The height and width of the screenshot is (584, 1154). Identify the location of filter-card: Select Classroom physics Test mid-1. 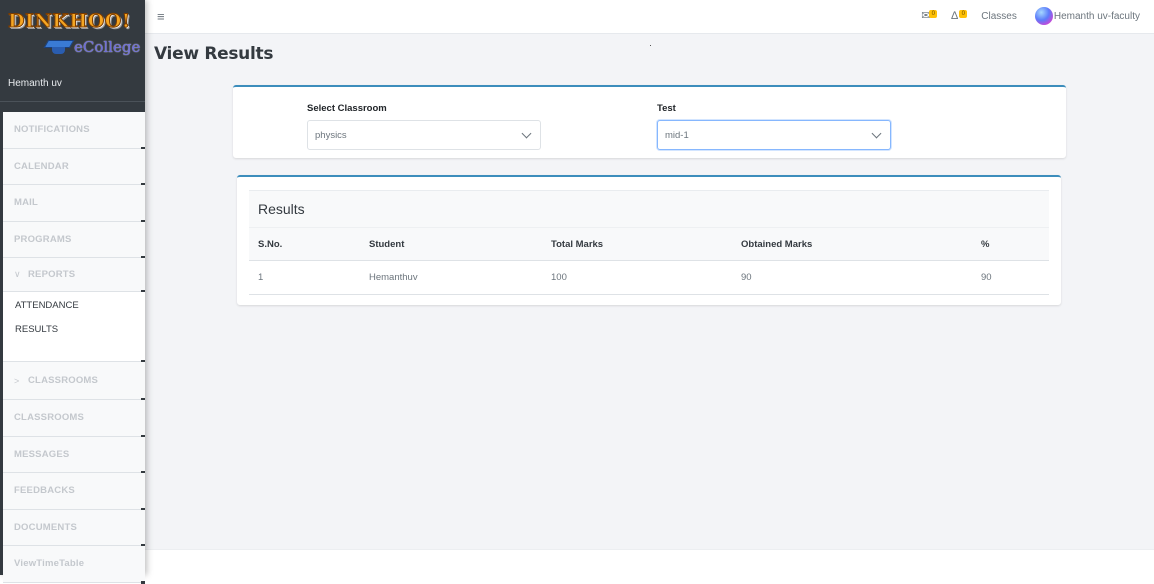
(649, 121).